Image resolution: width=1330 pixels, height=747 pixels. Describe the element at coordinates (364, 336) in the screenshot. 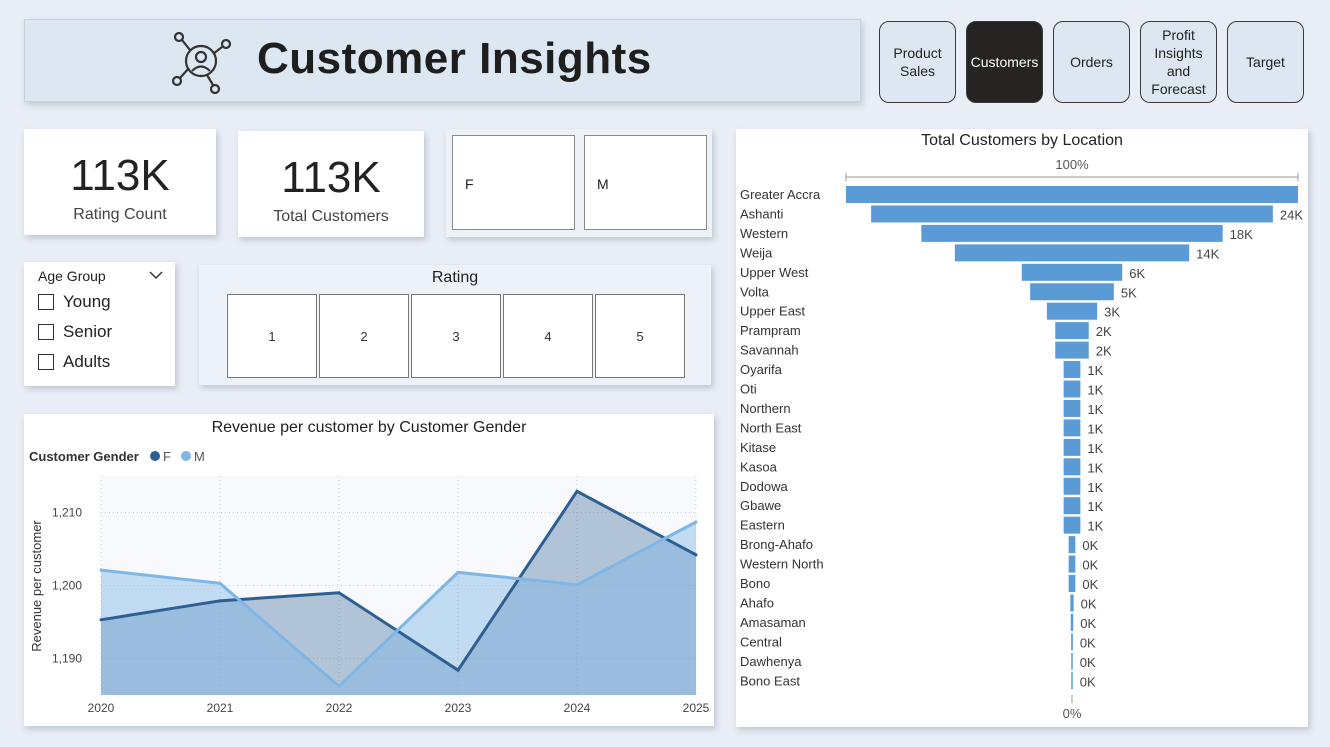

I see `rating-tile-2: 2` at that location.